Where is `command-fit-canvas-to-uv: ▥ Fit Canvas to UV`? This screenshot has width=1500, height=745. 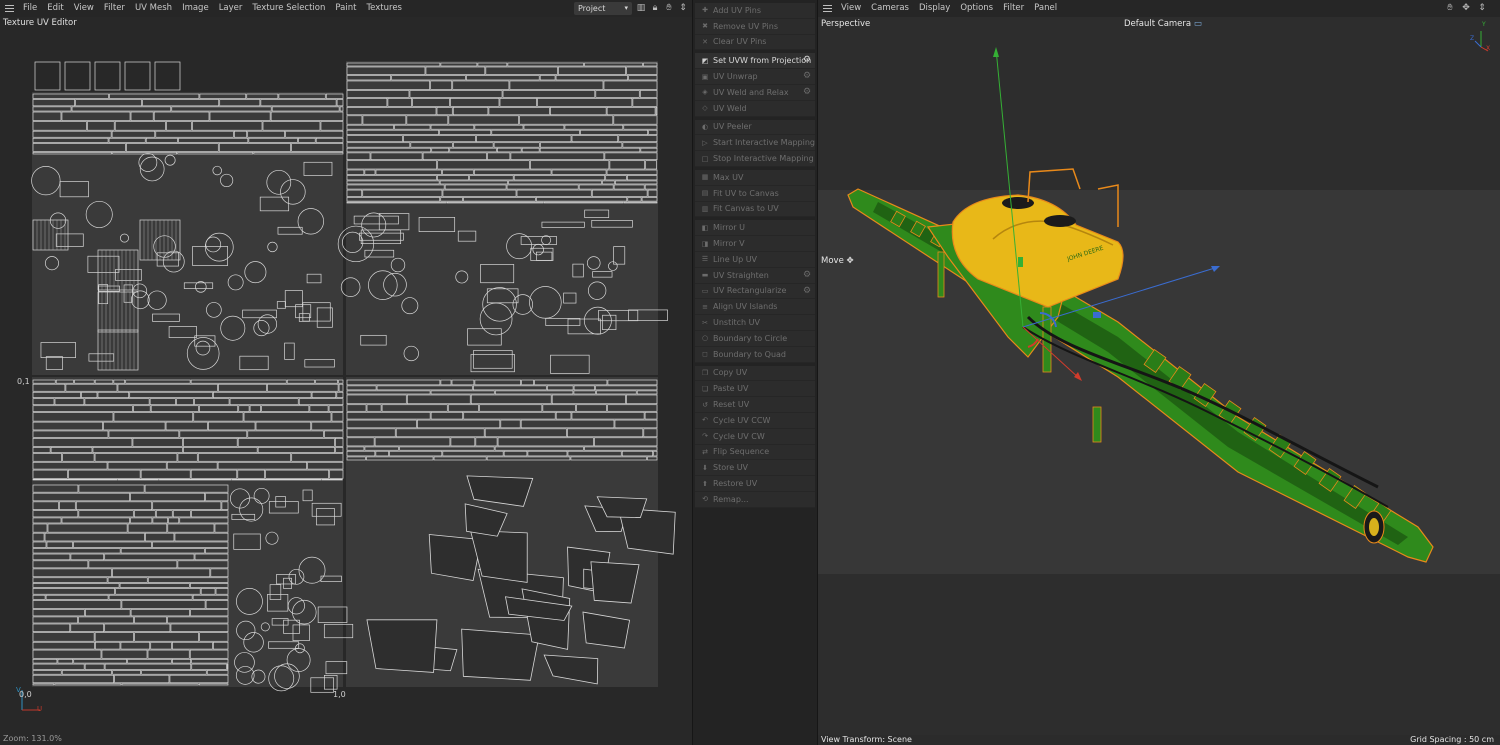
command-fit-canvas-to-uv: ▥ Fit Canvas to UV is located at coordinates (755, 209).